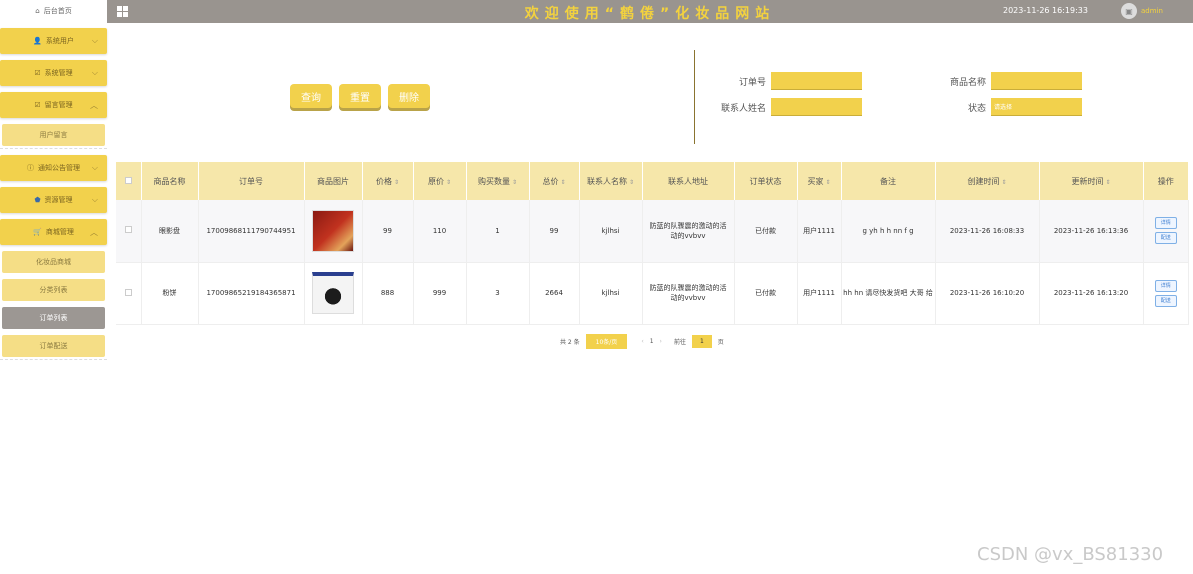  What do you see at coordinates (333, 181) in the screenshot?
I see `col-header: 商品图片` at bounding box center [333, 181].